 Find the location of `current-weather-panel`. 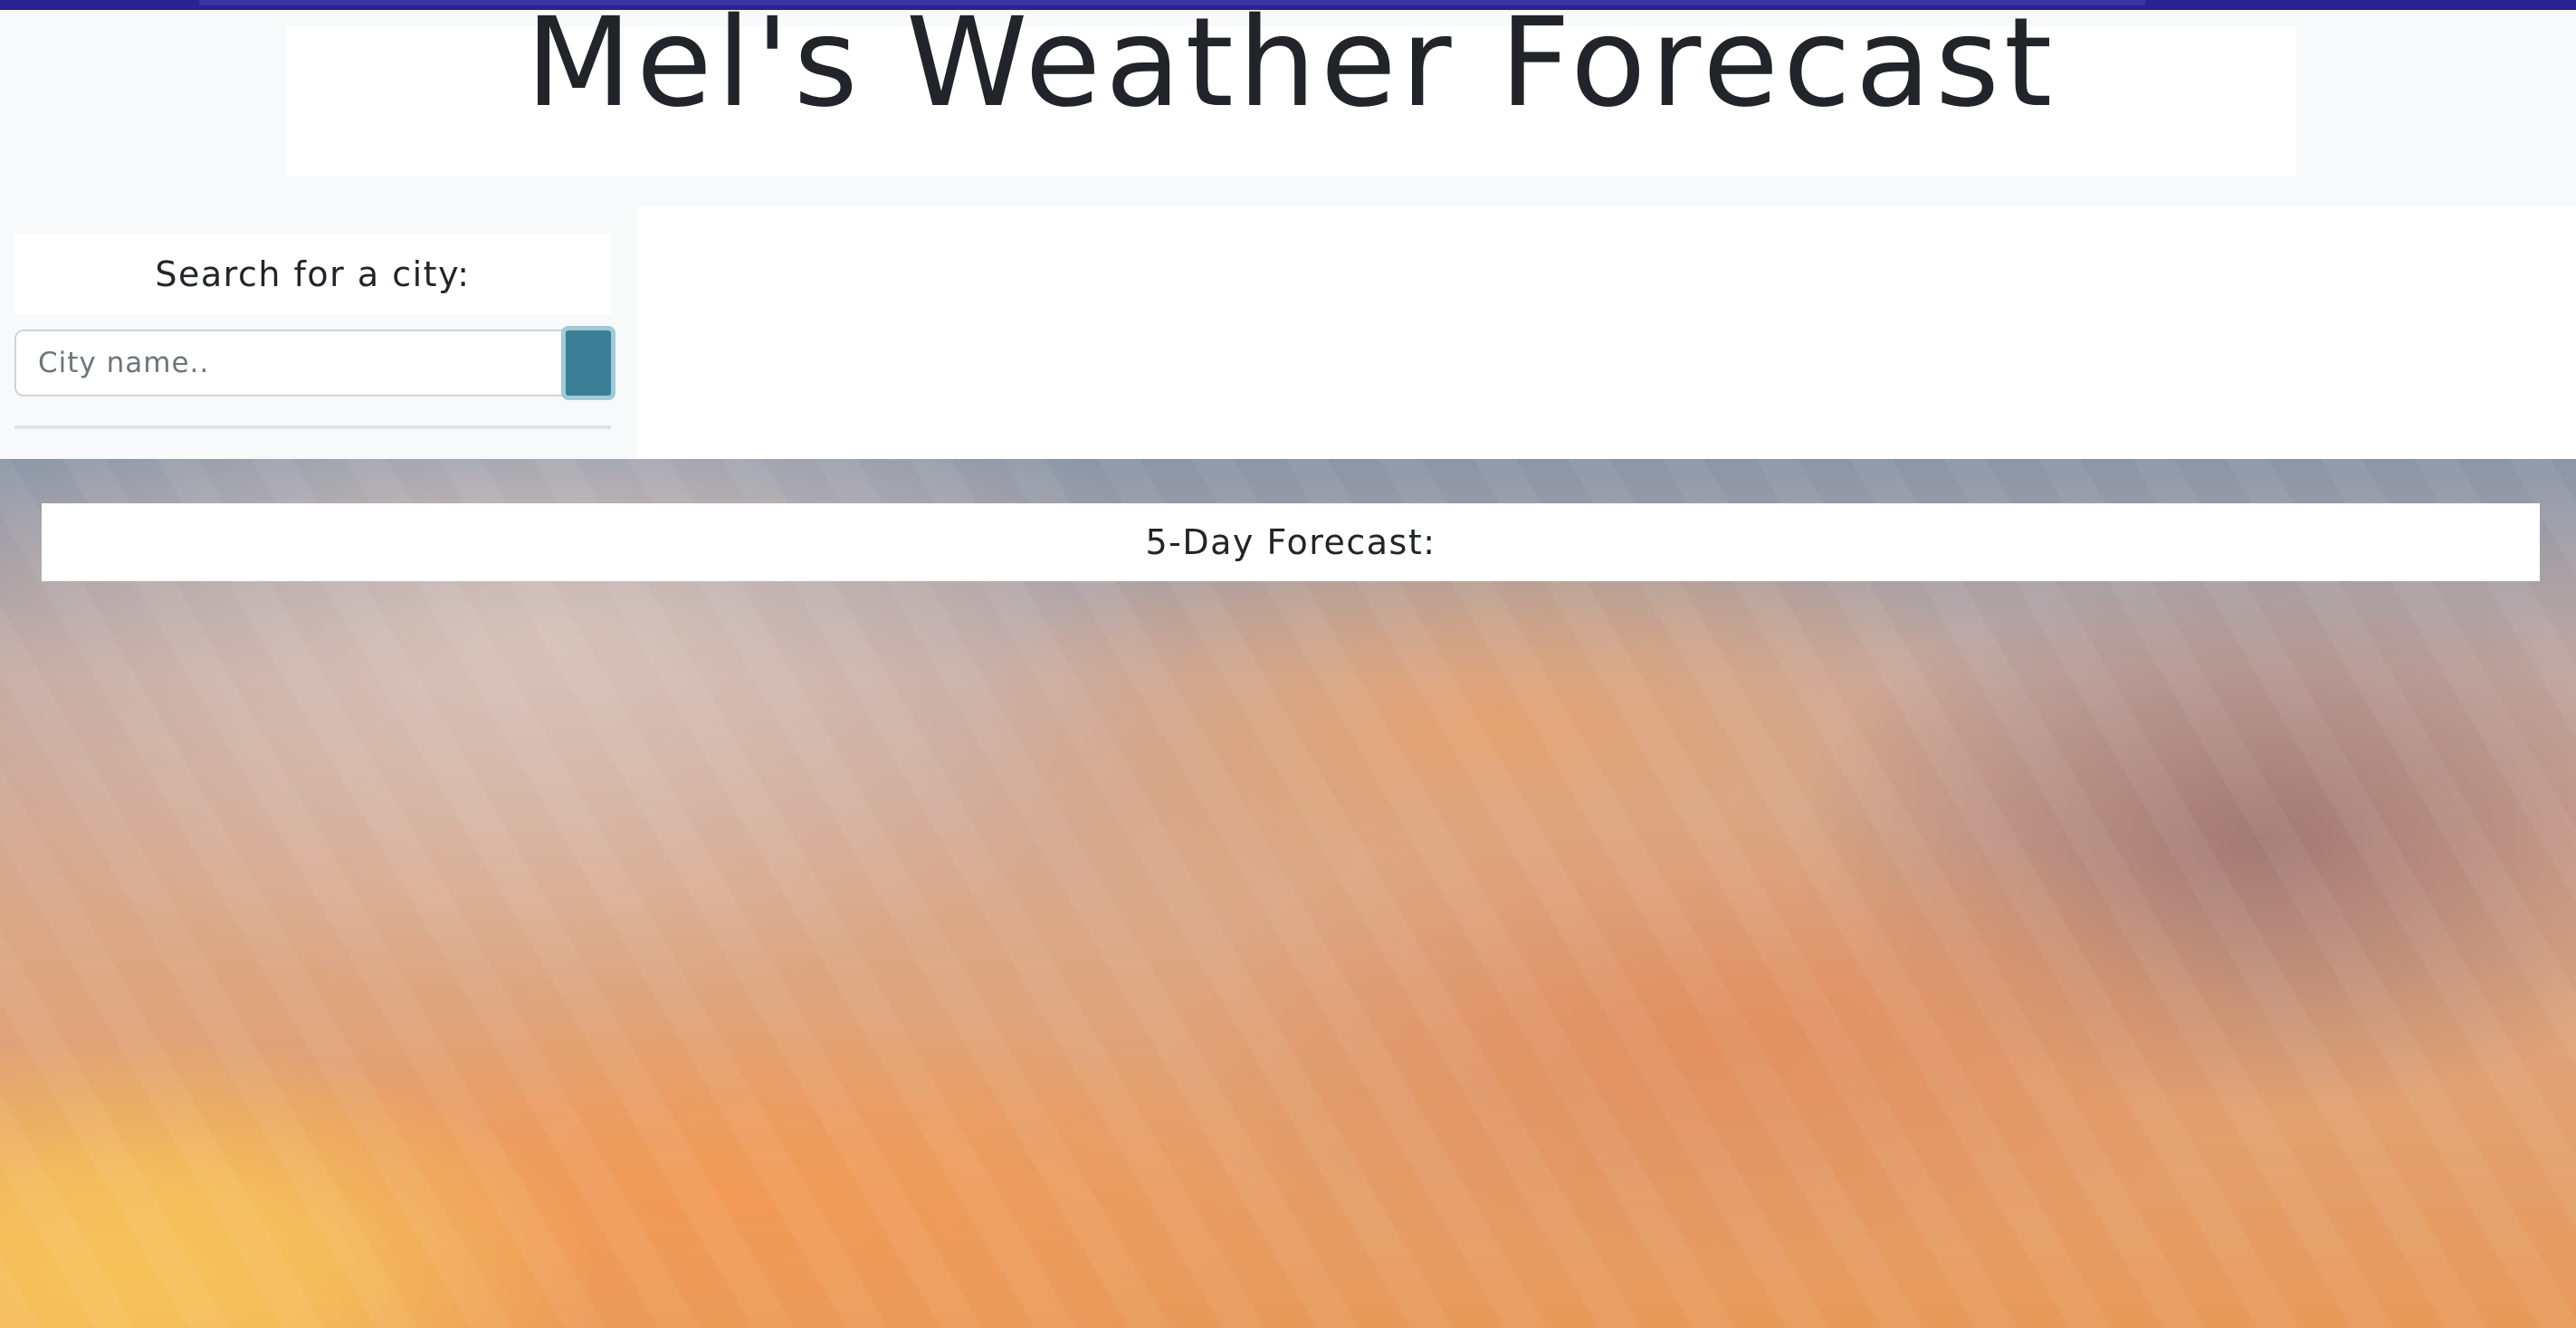

current-weather-panel is located at coordinates (1607, 332).